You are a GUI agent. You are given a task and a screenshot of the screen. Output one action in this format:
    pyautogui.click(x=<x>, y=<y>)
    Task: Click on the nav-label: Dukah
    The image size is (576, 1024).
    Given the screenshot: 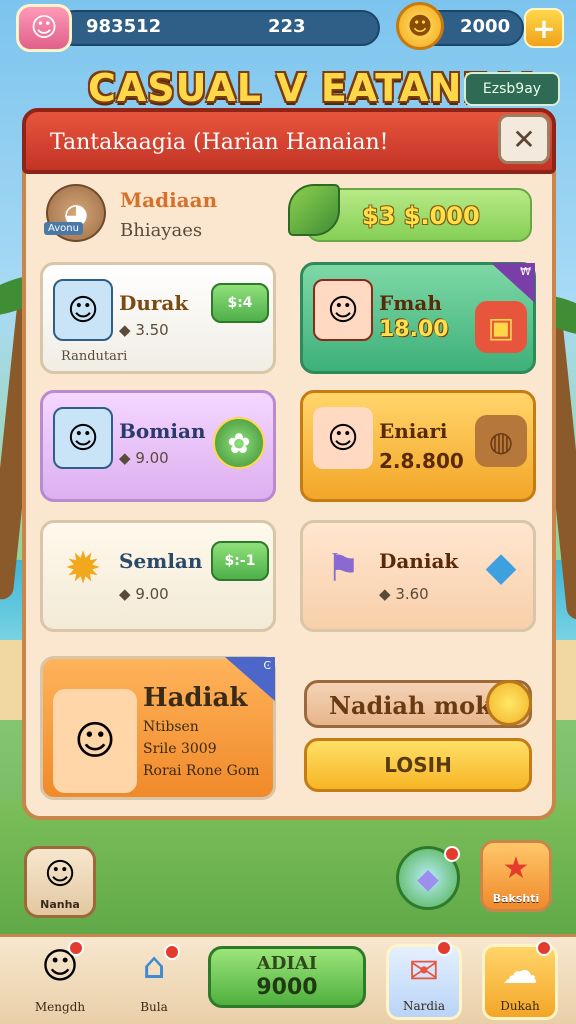 What is the action you would take?
    pyautogui.click(x=520, y=1006)
    